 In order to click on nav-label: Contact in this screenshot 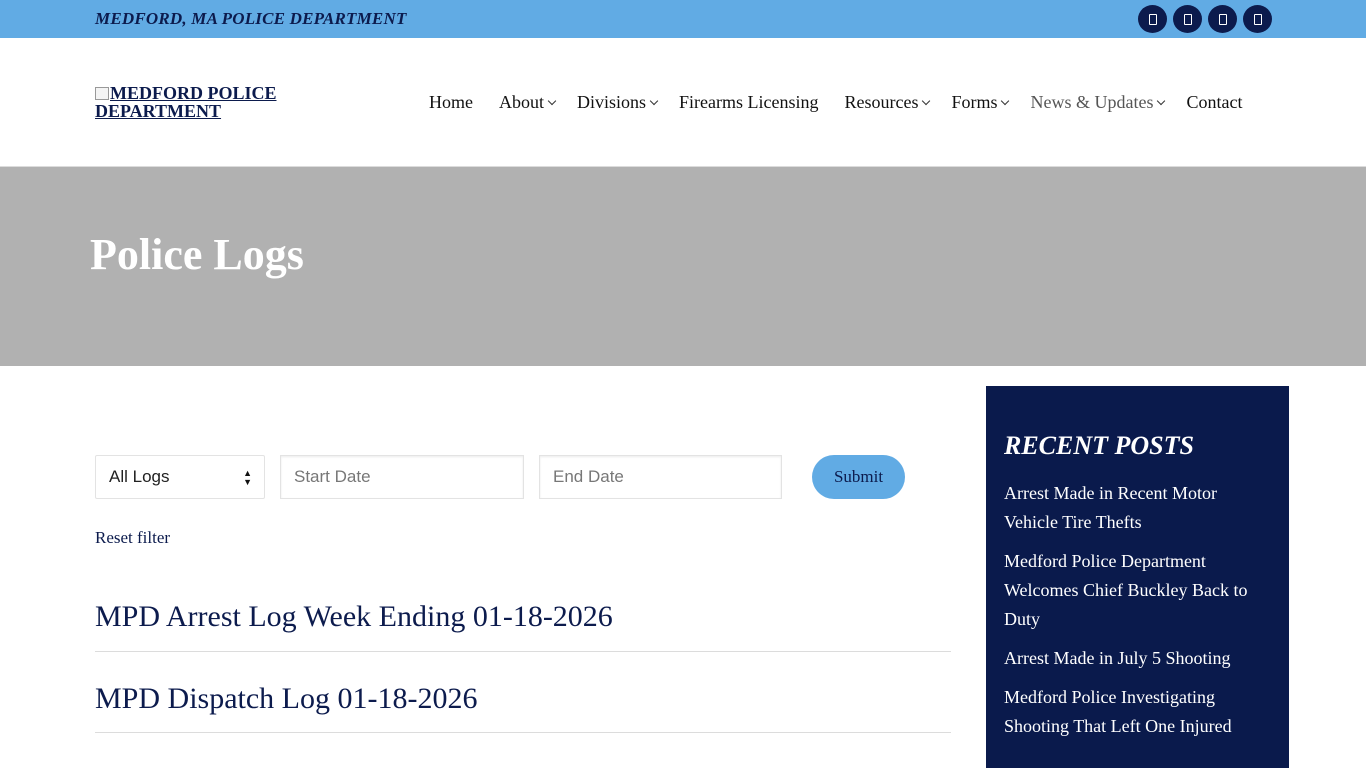, I will do `click(1214, 102)`.